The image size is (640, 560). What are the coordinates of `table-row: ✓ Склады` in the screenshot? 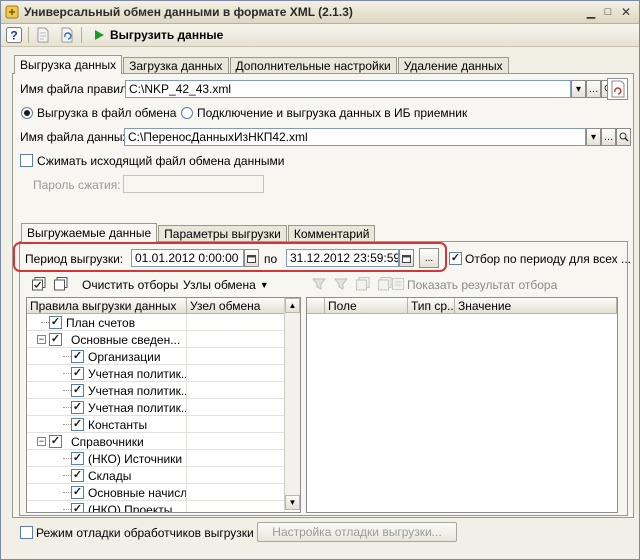 It's located at (163, 475).